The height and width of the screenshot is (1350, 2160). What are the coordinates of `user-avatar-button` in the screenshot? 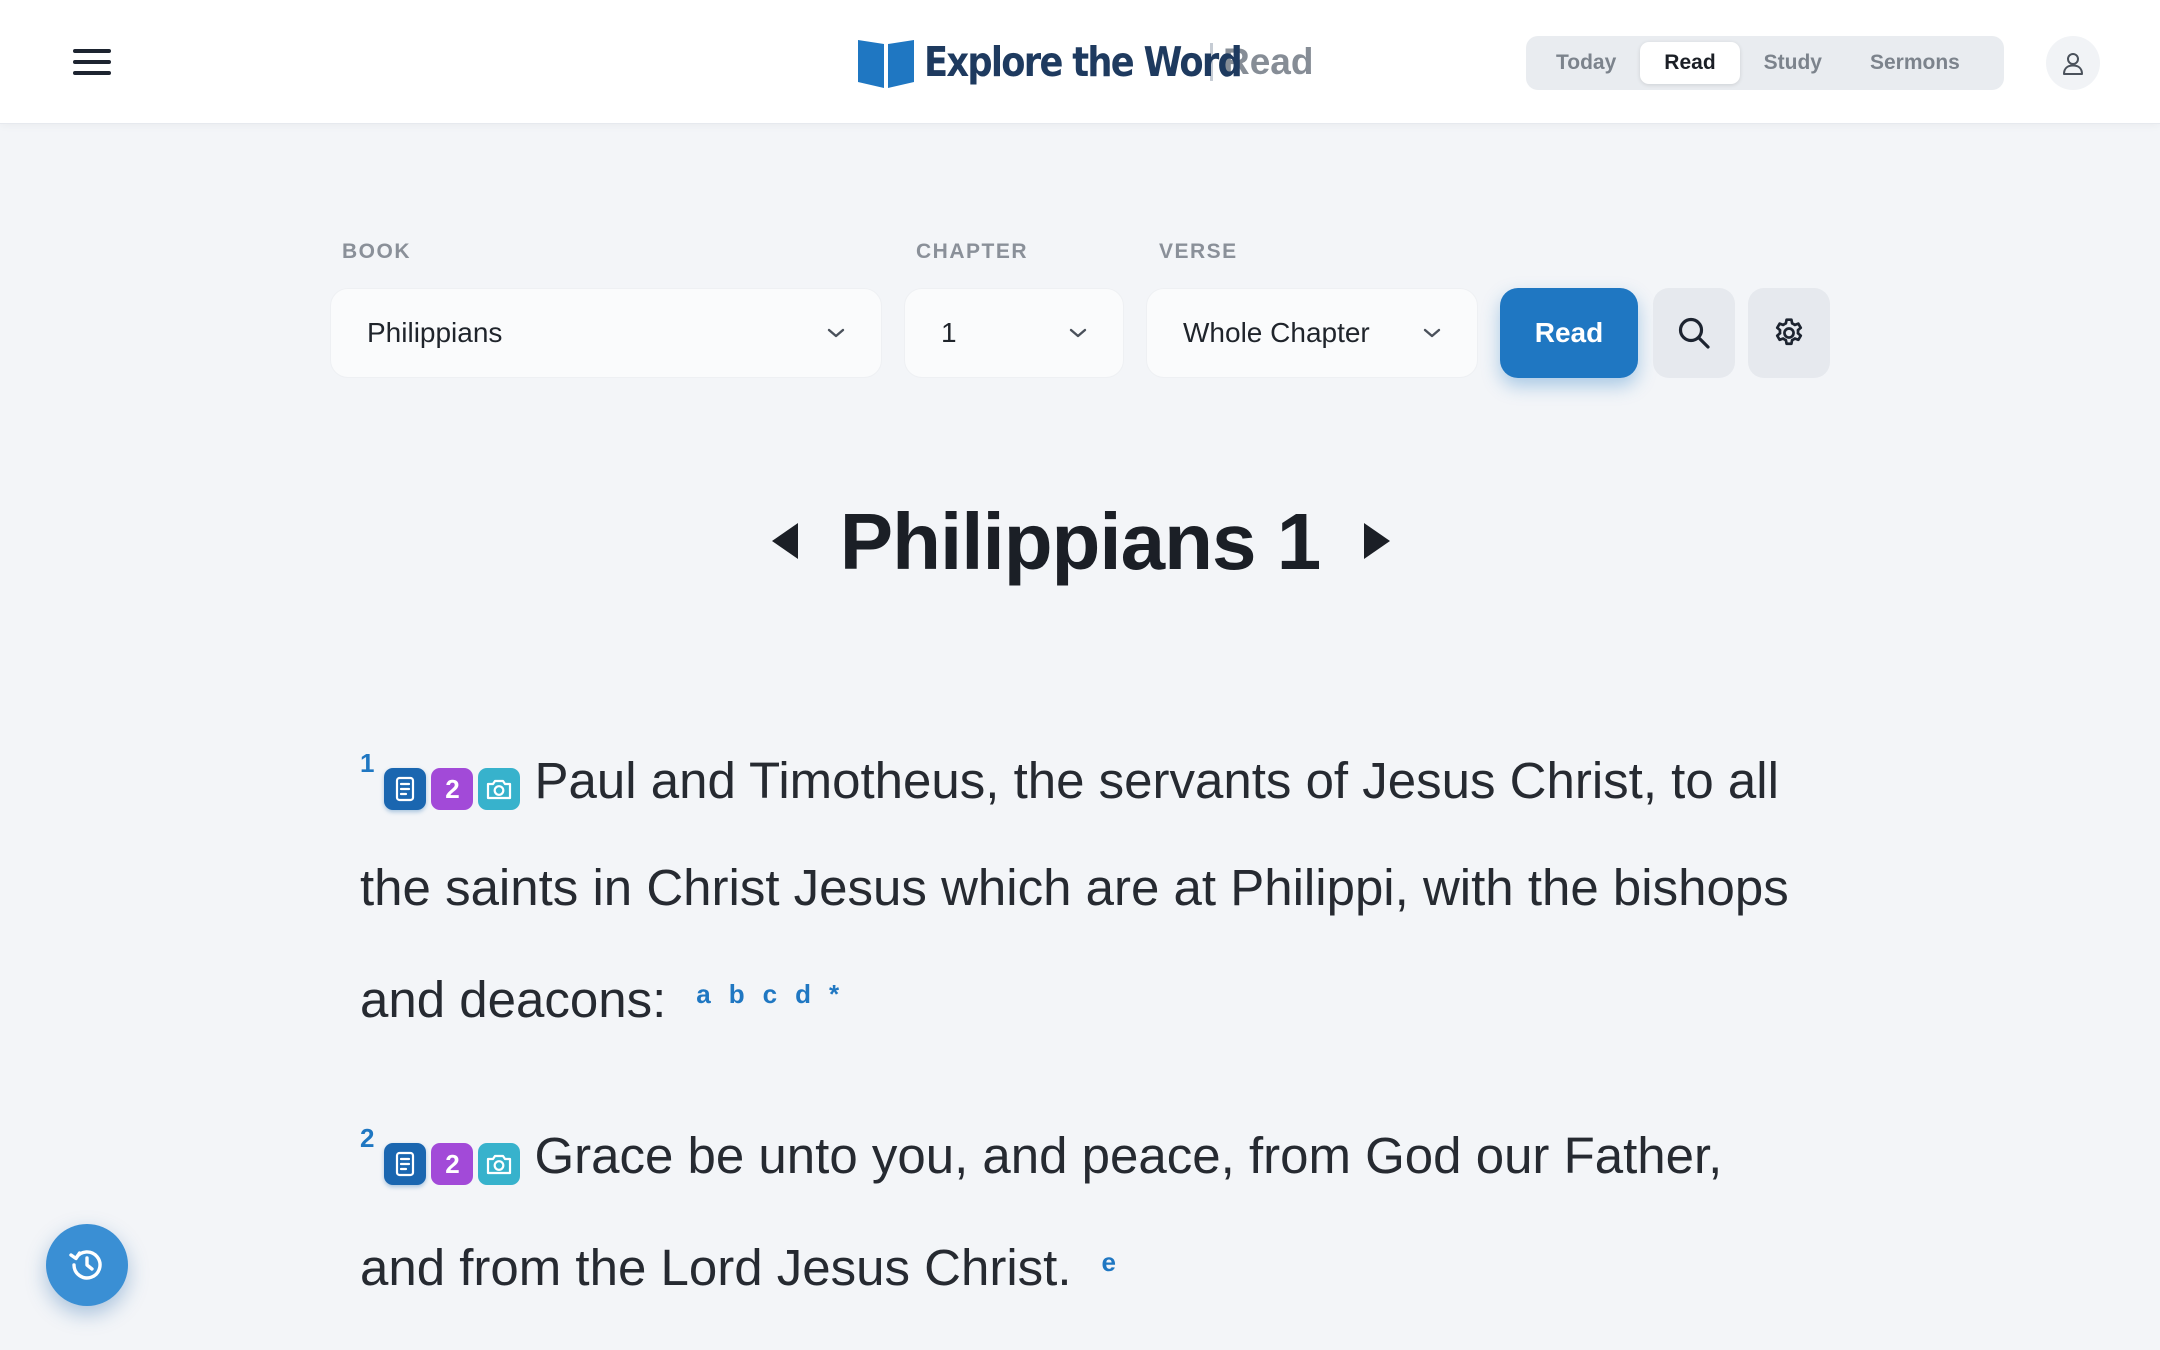 It's located at (2073, 63).